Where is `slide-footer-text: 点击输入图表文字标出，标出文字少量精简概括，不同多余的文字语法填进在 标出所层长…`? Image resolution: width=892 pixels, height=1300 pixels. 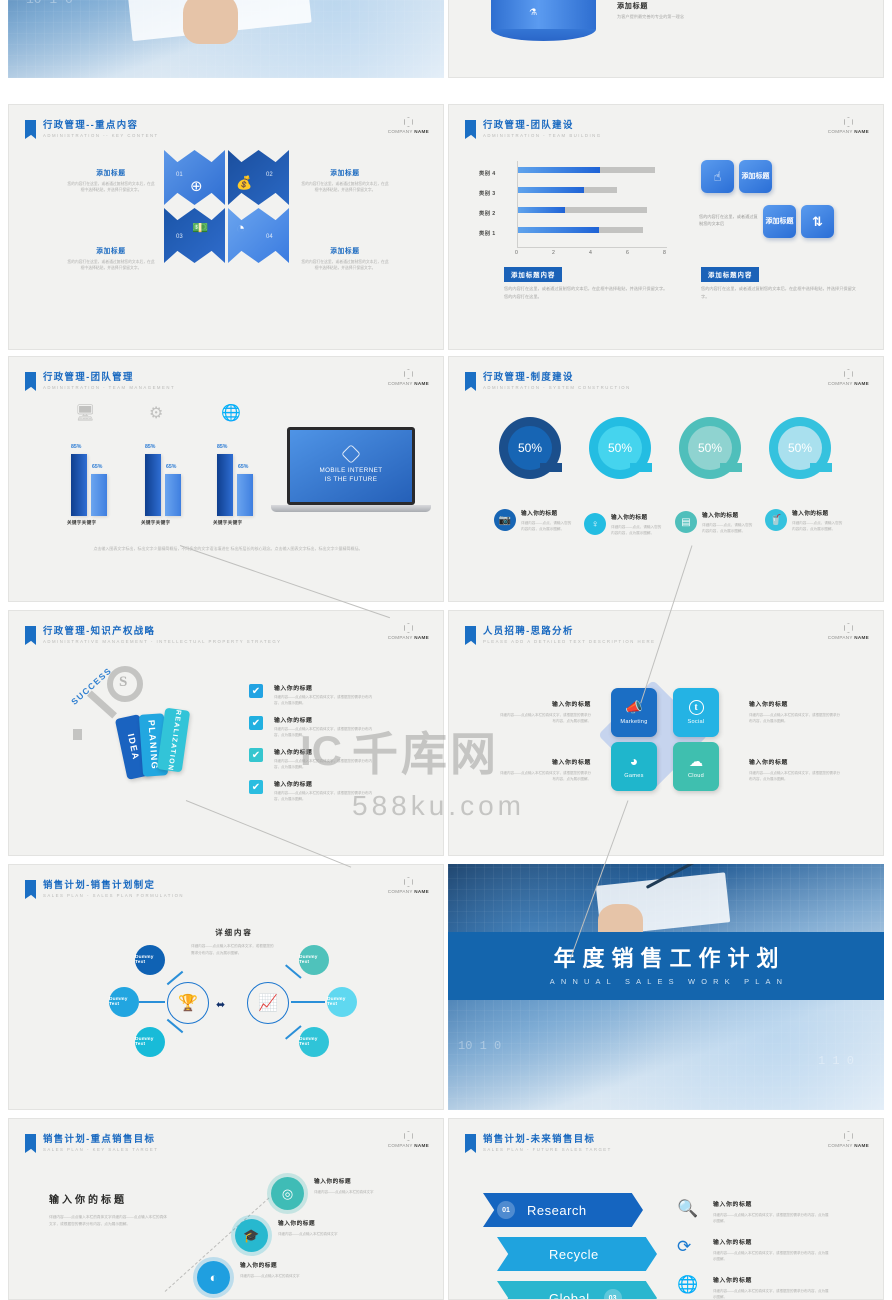 slide-footer-text: 点击输入图表文字标出，标出文字少量精简概括，不同多余的文字语法填进在 标出所层长… is located at coordinates (228, 548).